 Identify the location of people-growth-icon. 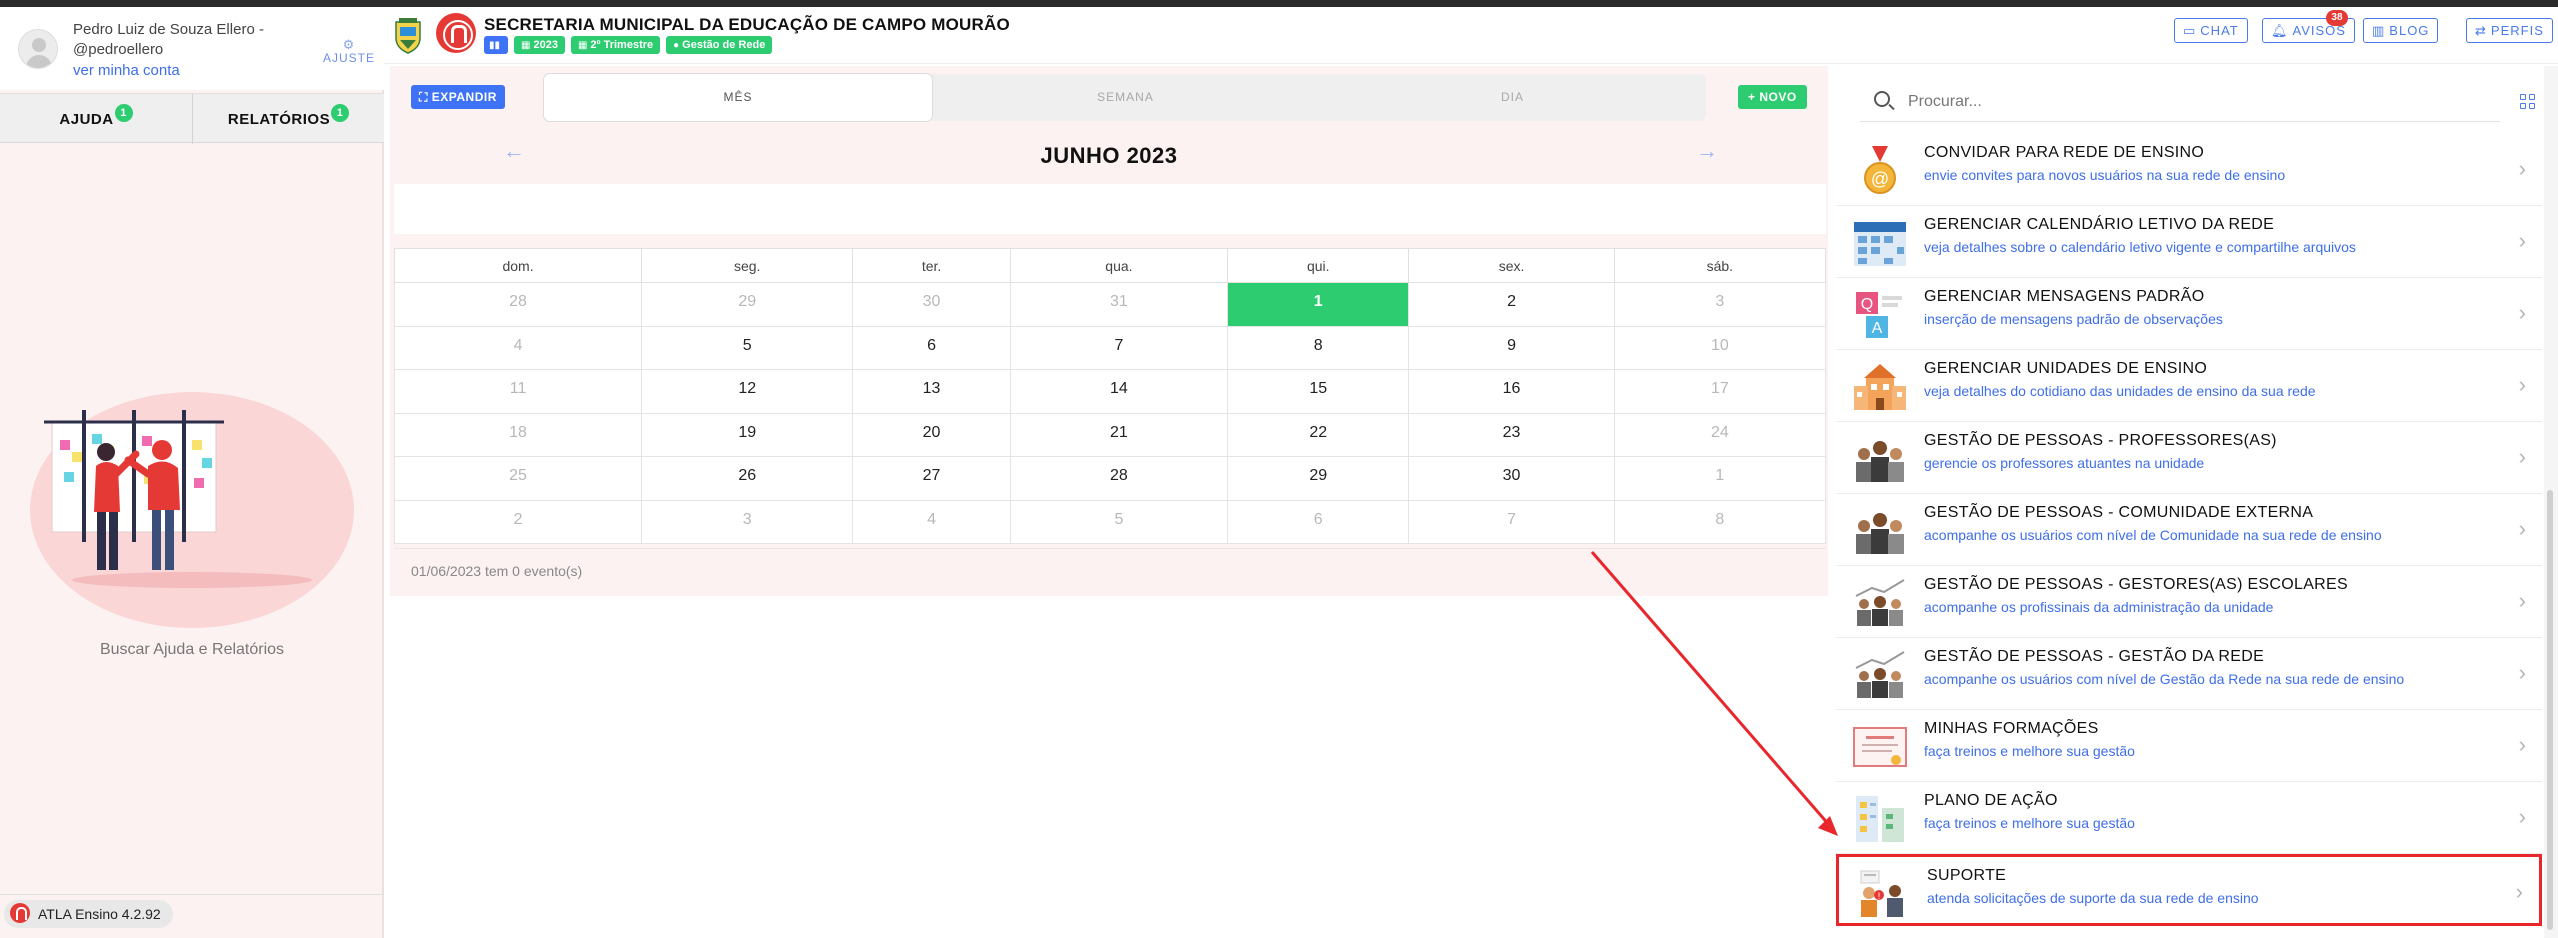
(1880, 602).